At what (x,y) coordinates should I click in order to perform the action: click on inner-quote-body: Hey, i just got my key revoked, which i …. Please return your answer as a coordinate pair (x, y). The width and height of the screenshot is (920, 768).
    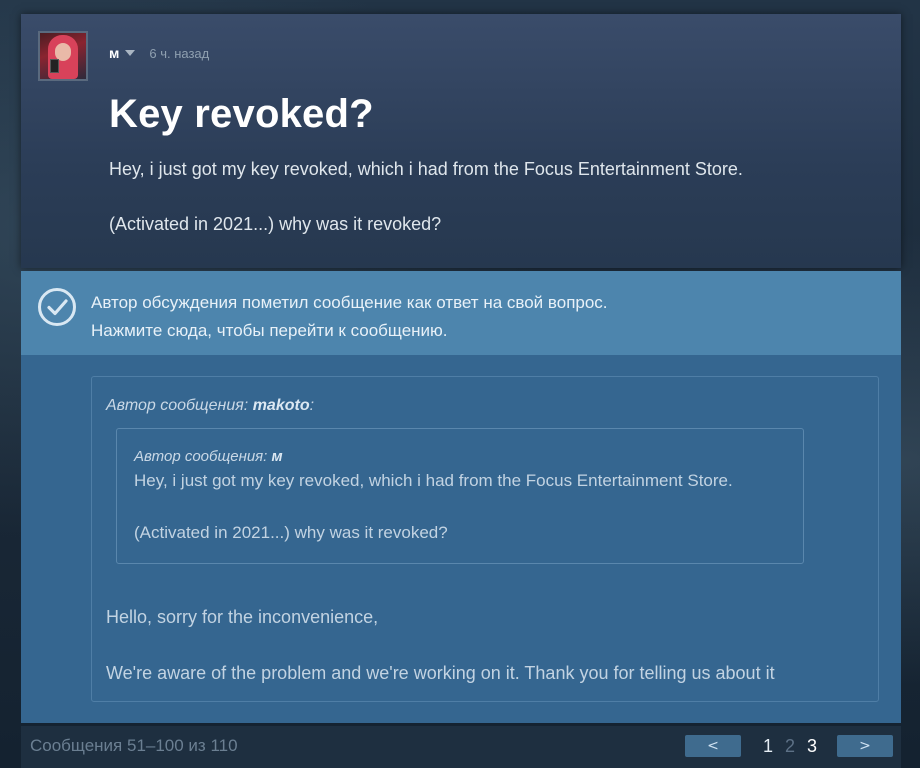
    Looking at the image, I should click on (464, 507).